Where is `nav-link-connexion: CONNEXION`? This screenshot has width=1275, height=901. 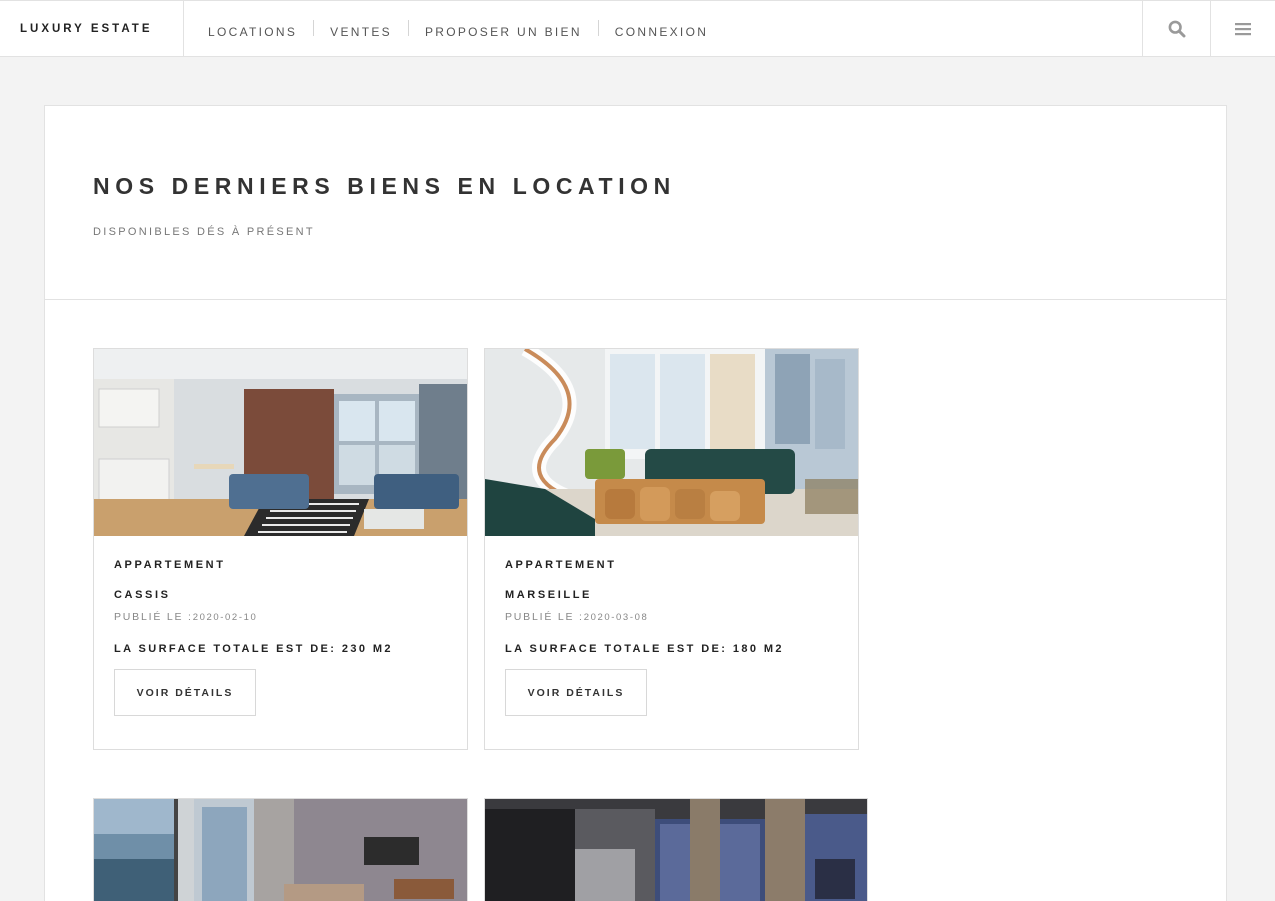 nav-link-connexion: CONNEXION is located at coordinates (661, 32).